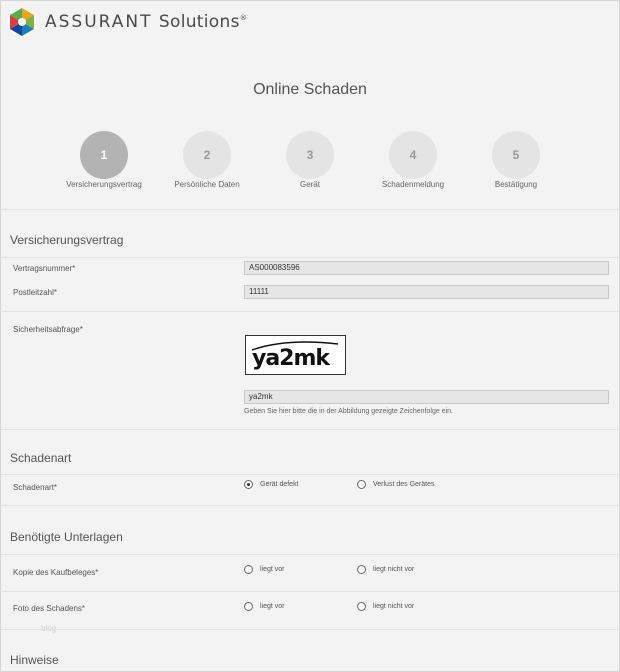 This screenshot has width=620, height=672. I want to click on radio-device-lost: Verlust des Gerätes, so click(395, 484).